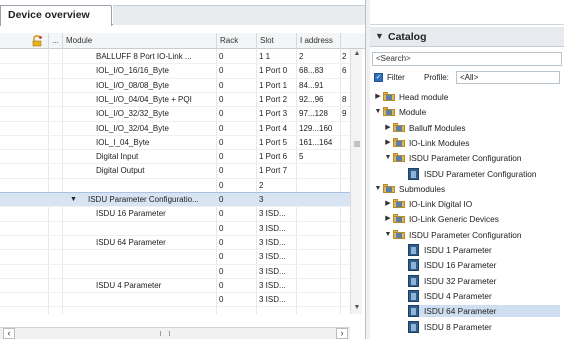 The width and height of the screenshot is (564, 339). Describe the element at coordinates (175, 128) in the screenshot. I see `table-row: IOL_I/O_32/04_Byte 0 1 Port 4 129...160` at that location.